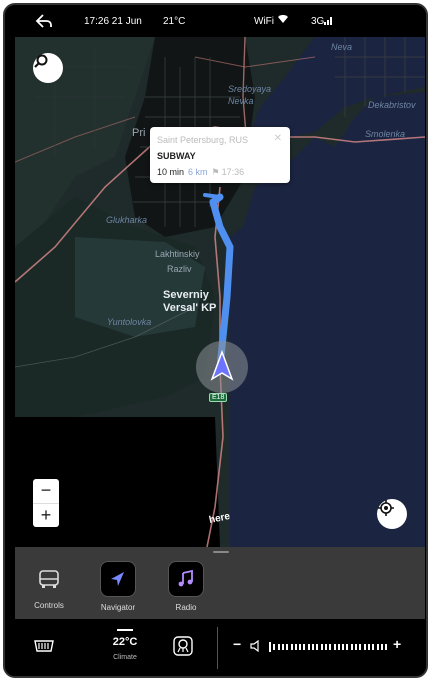  I want to click on volume-control: − +, so click(318, 646).